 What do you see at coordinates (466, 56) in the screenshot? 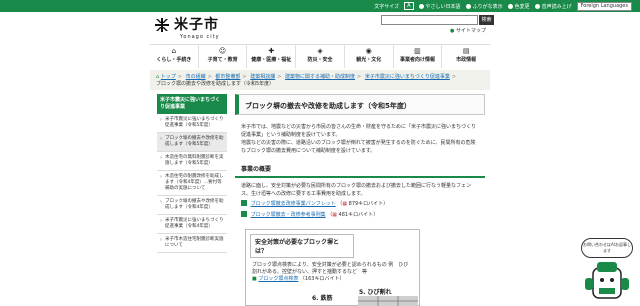
I see `nav-item-city: ▤ 市政情報` at bounding box center [466, 56].